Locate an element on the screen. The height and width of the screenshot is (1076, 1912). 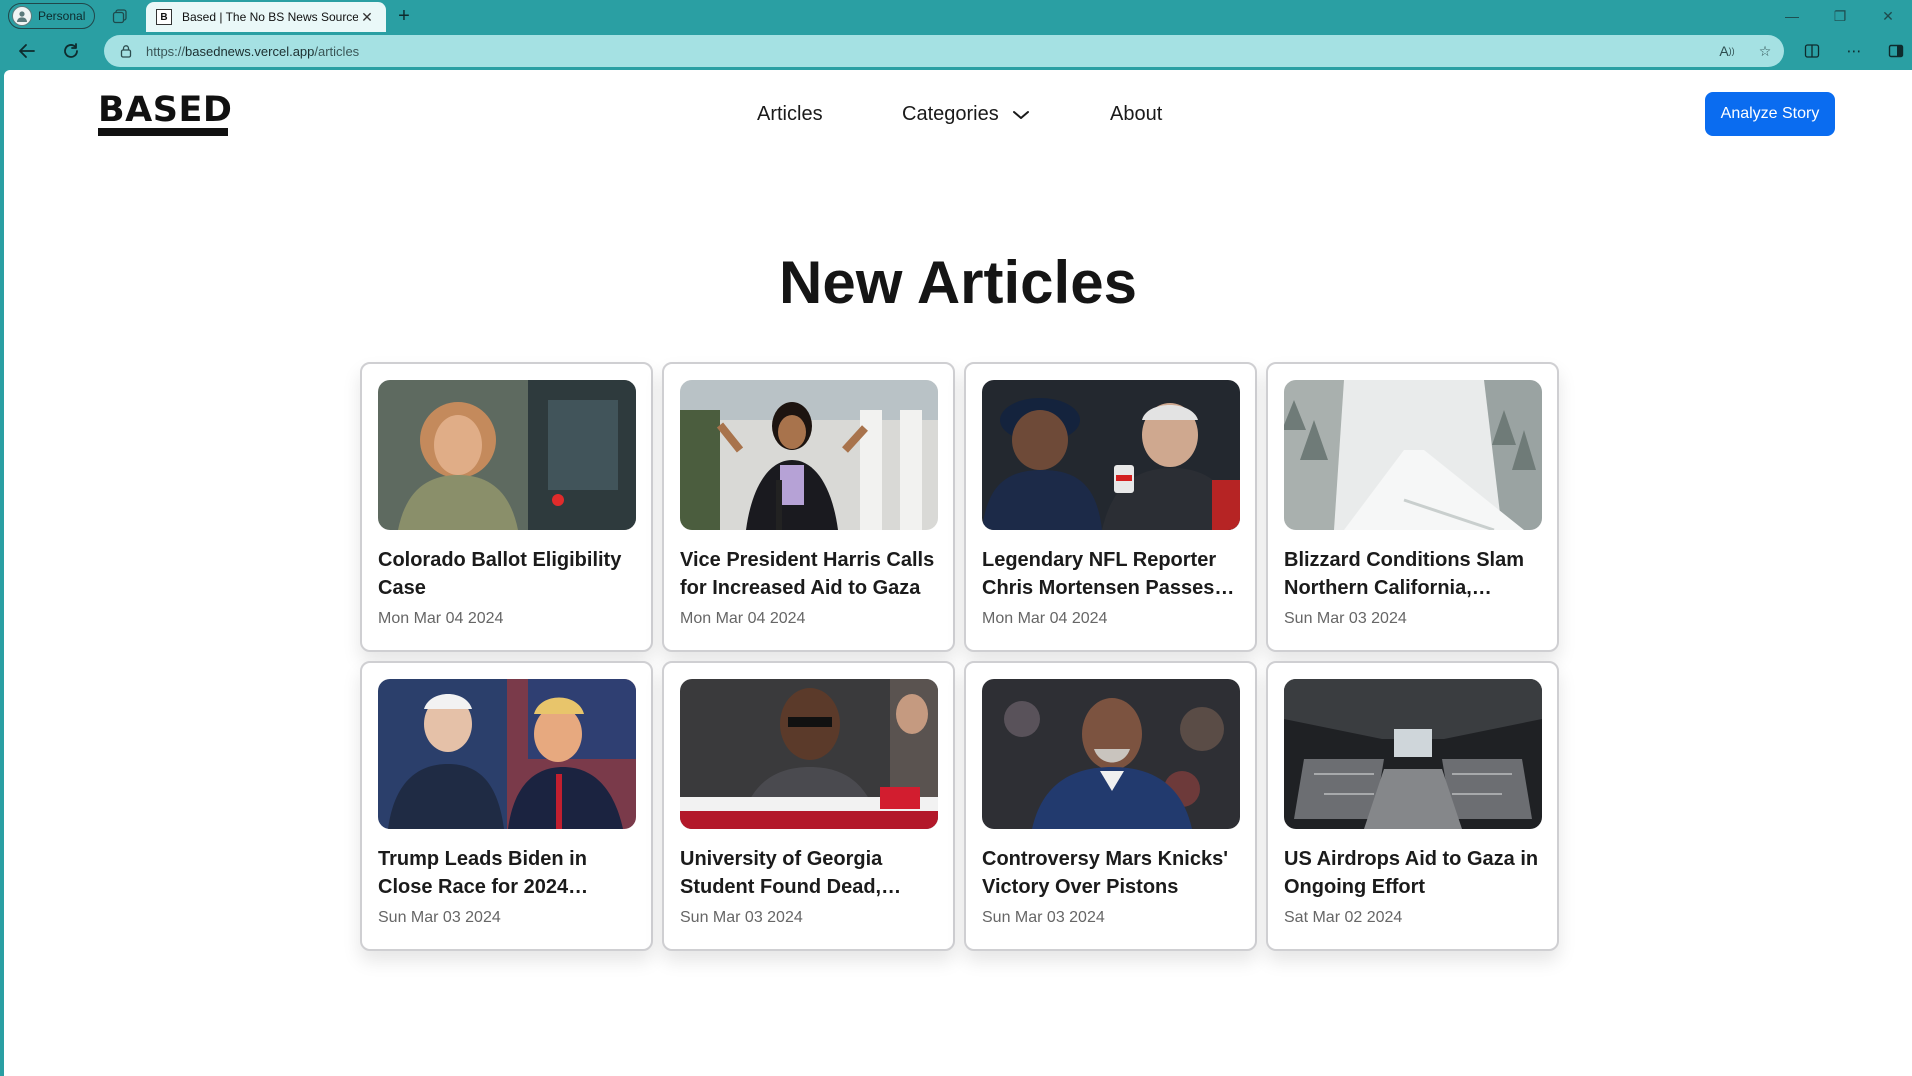
browser-tab-active: B Based | The No BS News Source ✕ is located at coordinates (266, 17).